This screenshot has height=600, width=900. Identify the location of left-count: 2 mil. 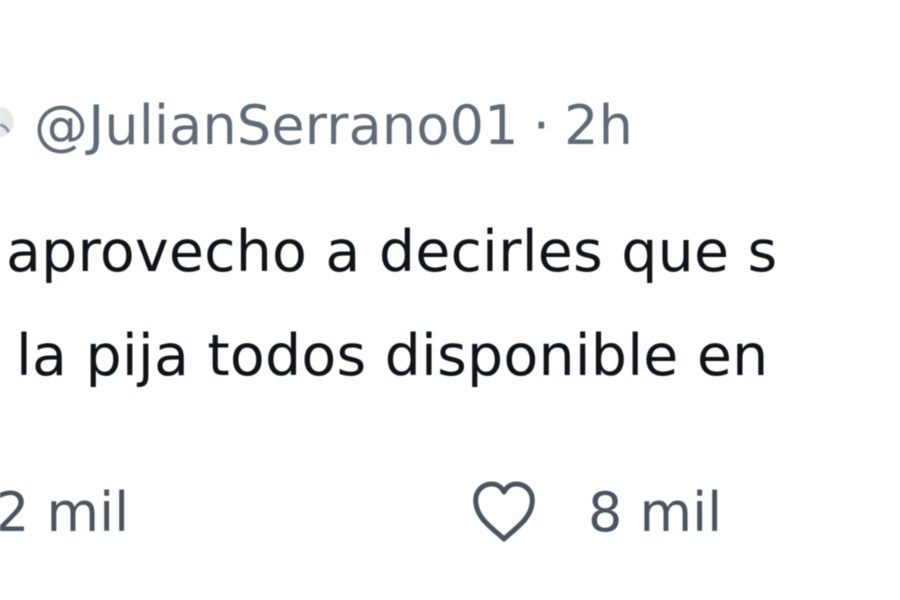
(65, 512).